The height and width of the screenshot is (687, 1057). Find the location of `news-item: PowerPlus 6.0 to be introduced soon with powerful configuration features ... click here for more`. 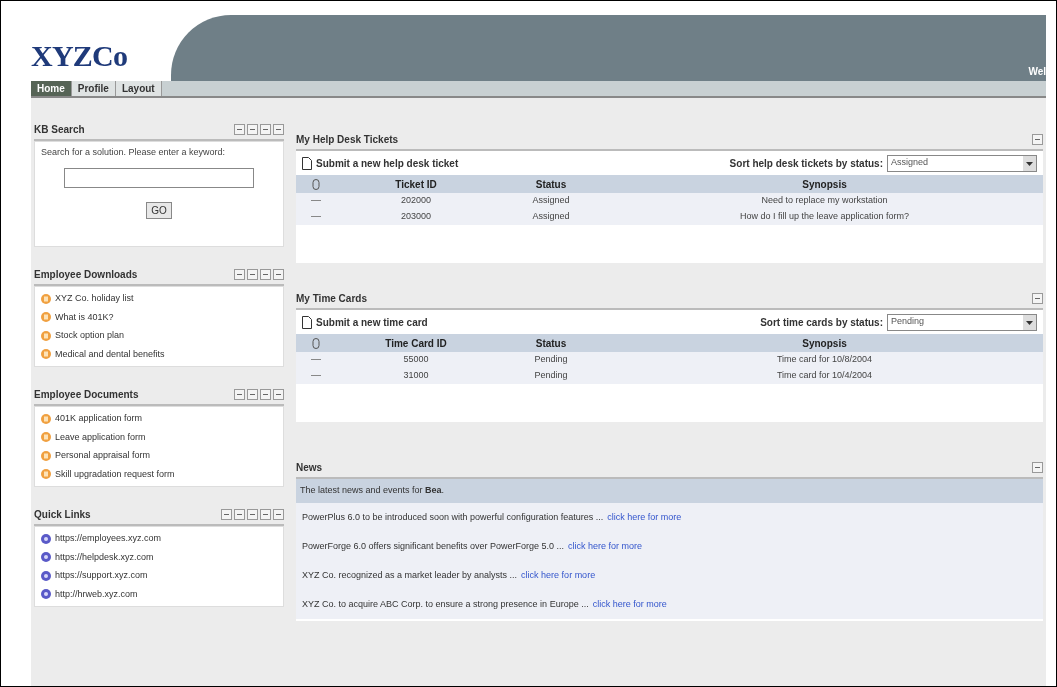

news-item: PowerPlus 6.0 to be introduced soon with powerful configuration features ... click here for more is located at coordinates (669, 517).